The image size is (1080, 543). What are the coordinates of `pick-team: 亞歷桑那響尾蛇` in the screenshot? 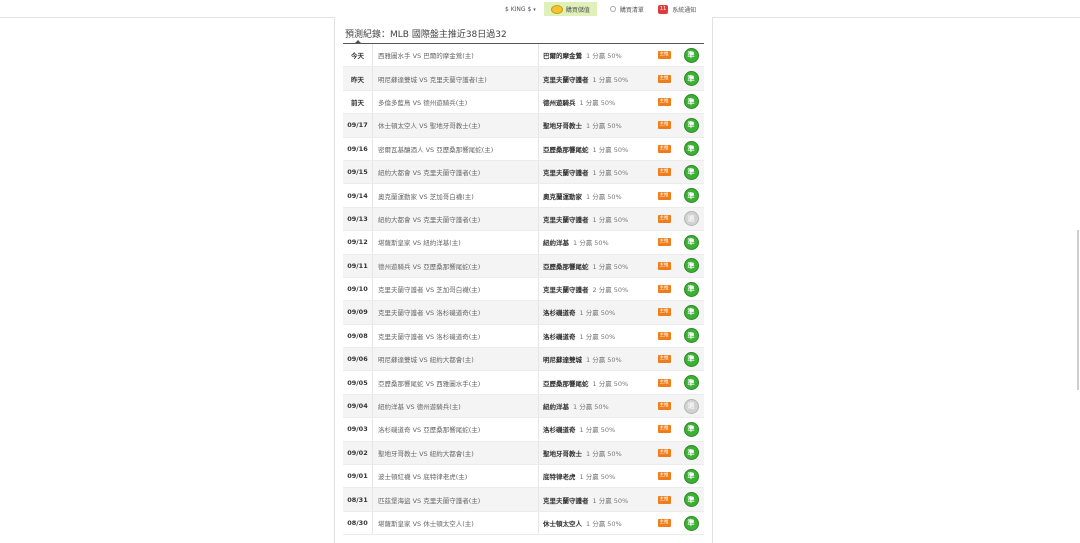 It's located at (566, 383).